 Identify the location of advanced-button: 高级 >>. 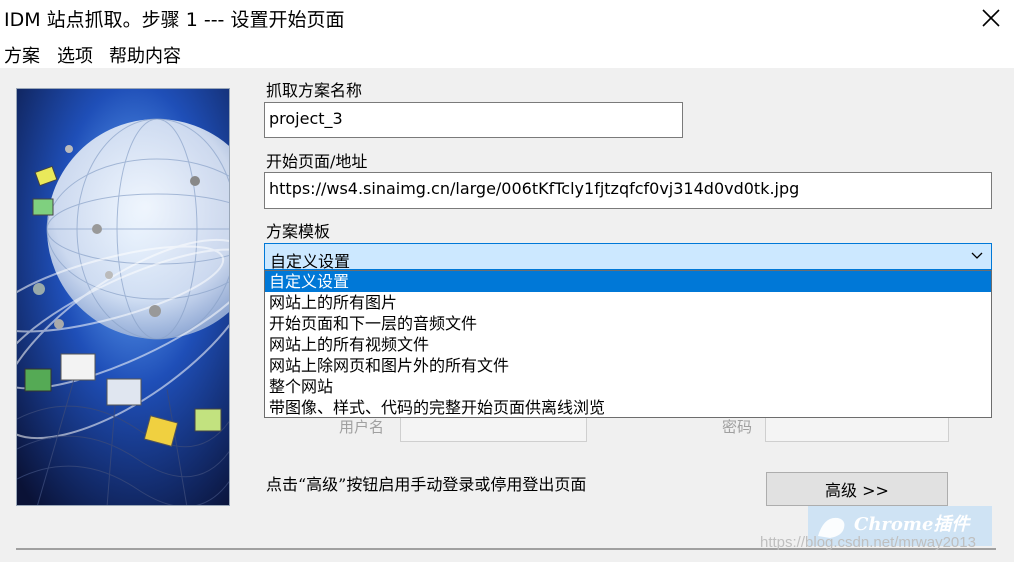
(857, 489).